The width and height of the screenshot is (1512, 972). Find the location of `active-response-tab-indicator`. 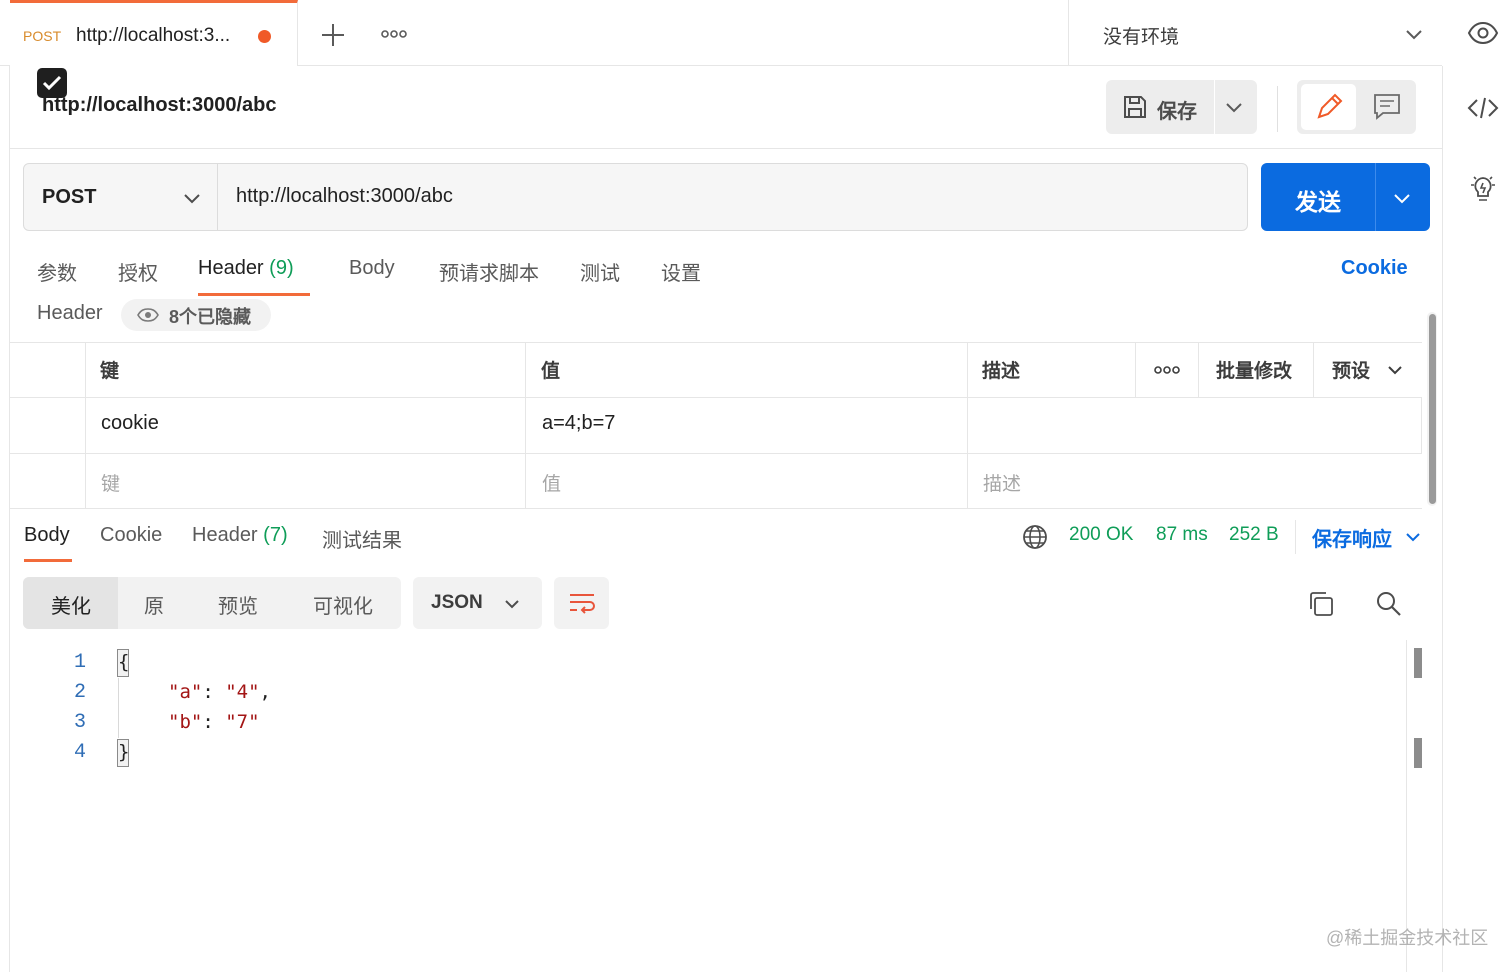

active-response-tab-indicator is located at coordinates (48, 560).